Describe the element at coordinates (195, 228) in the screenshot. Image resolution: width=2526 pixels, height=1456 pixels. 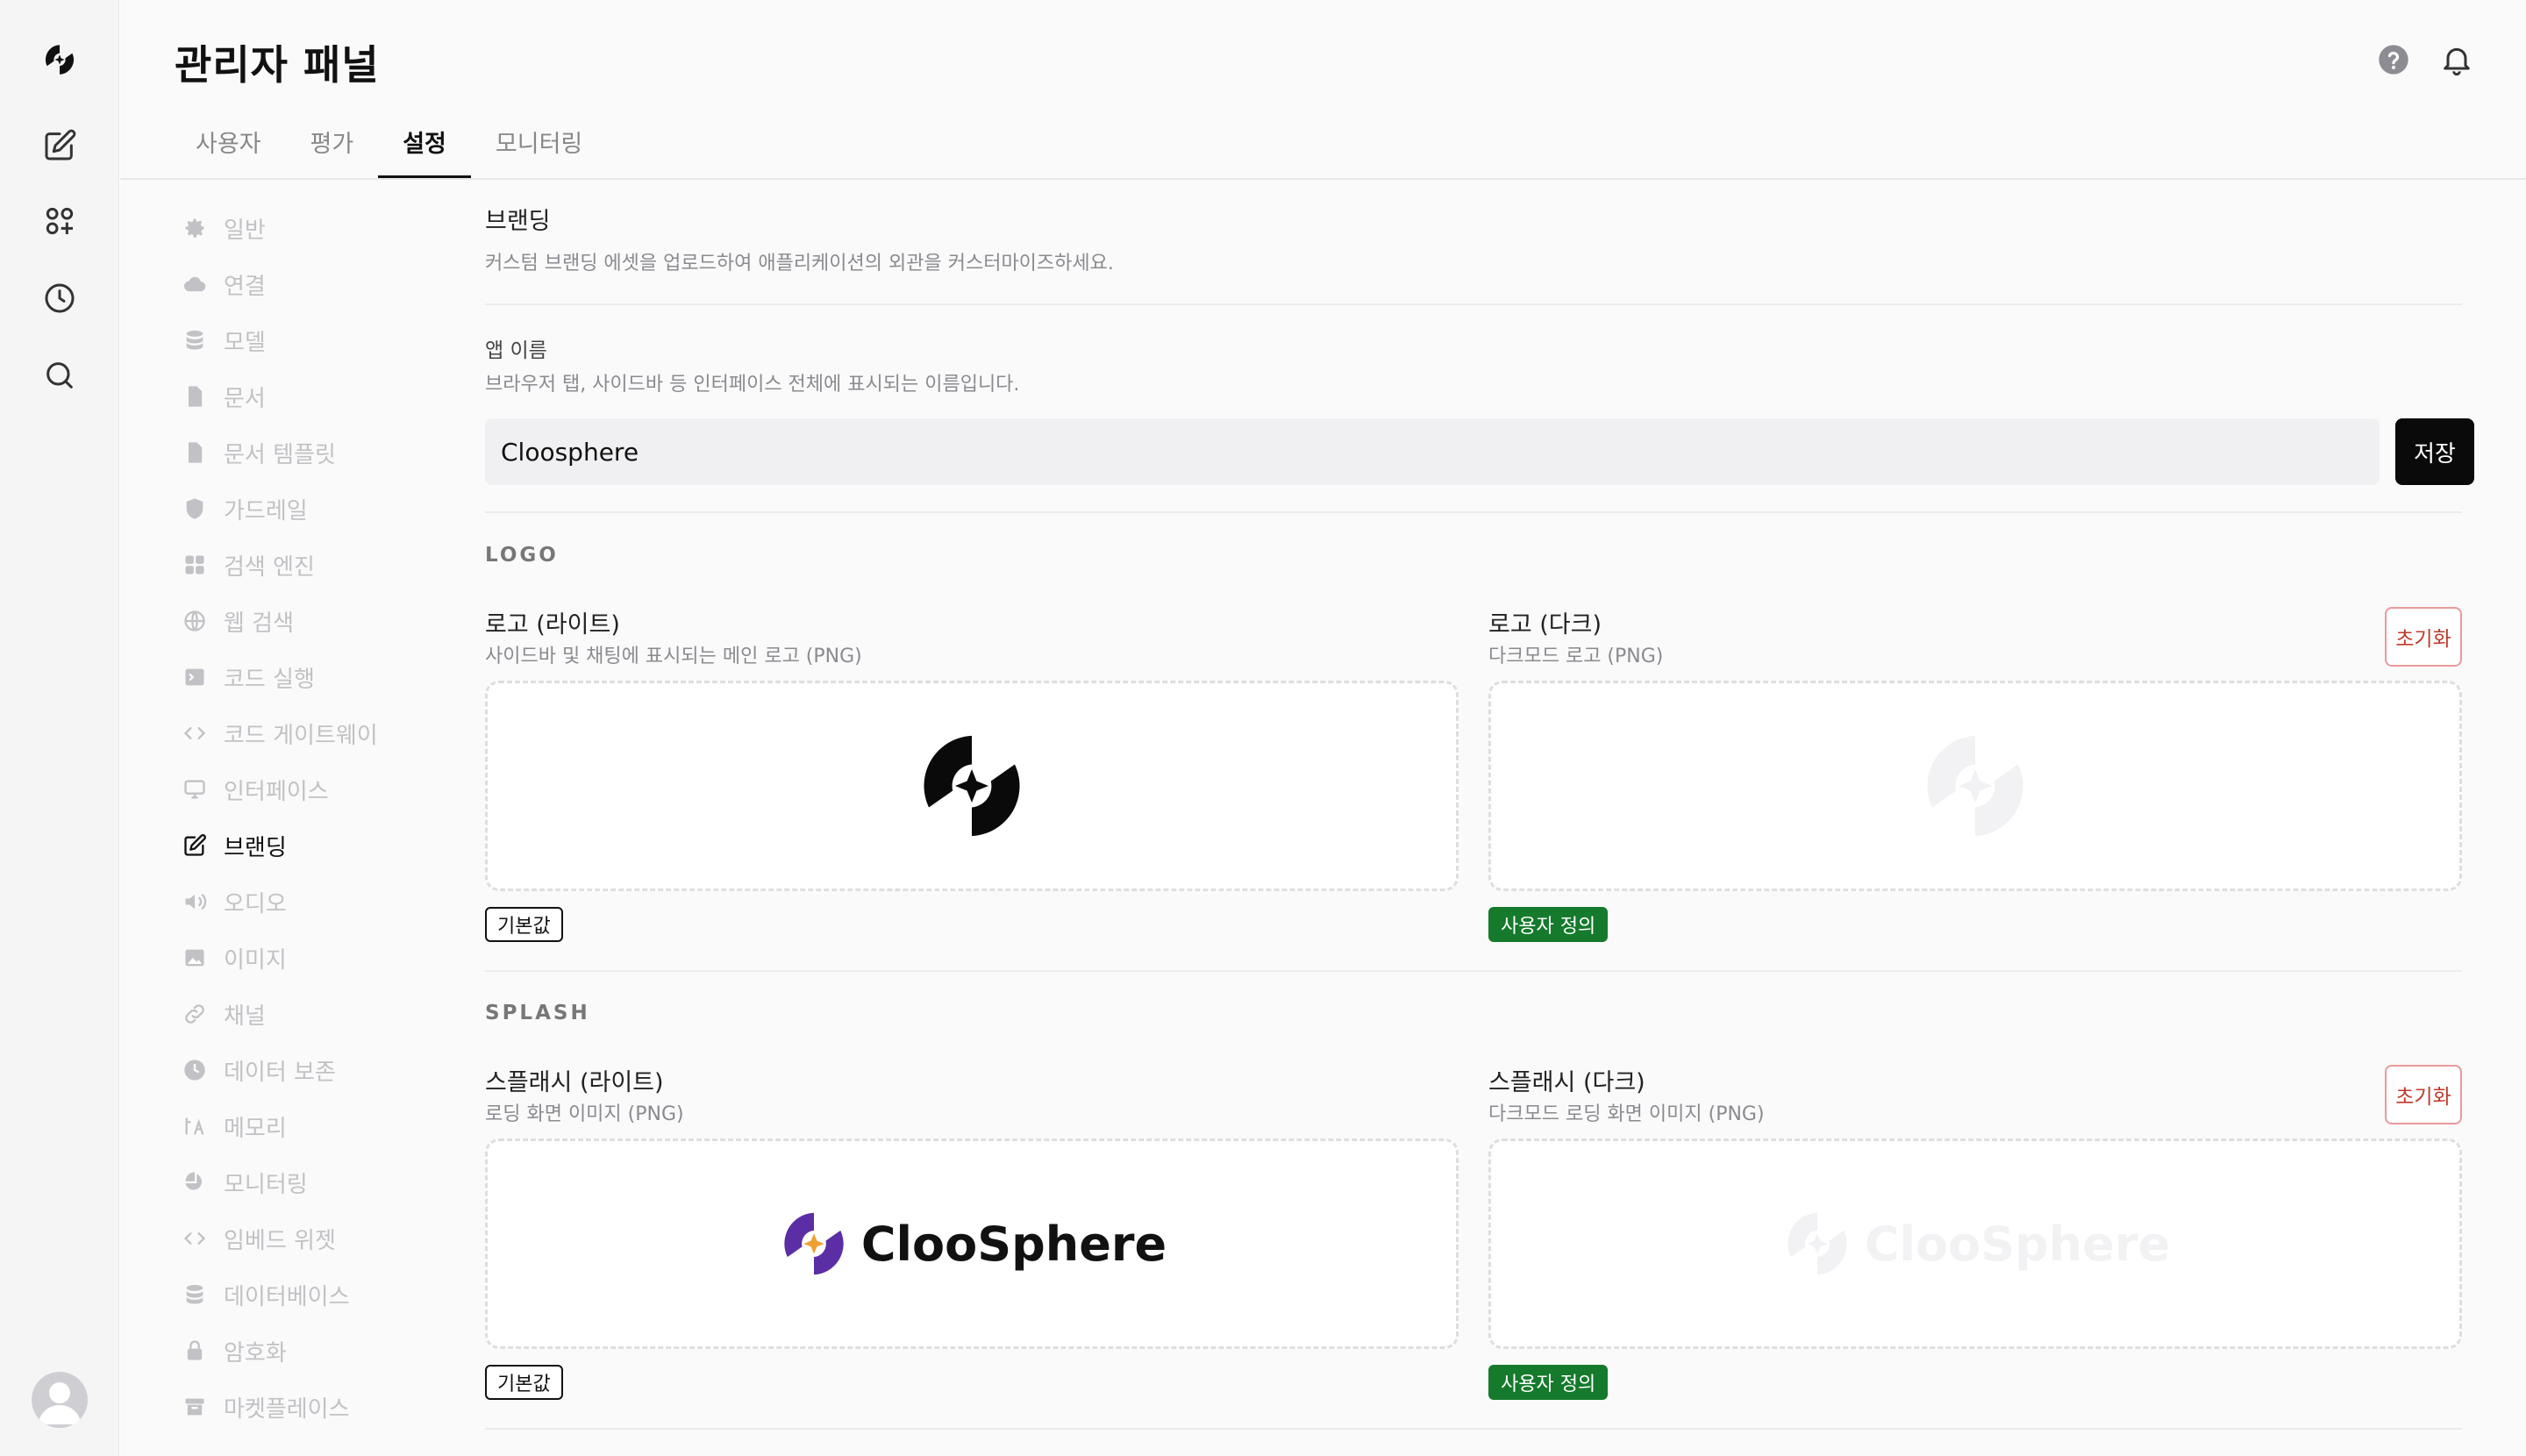
I see `gear-icon` at that location.